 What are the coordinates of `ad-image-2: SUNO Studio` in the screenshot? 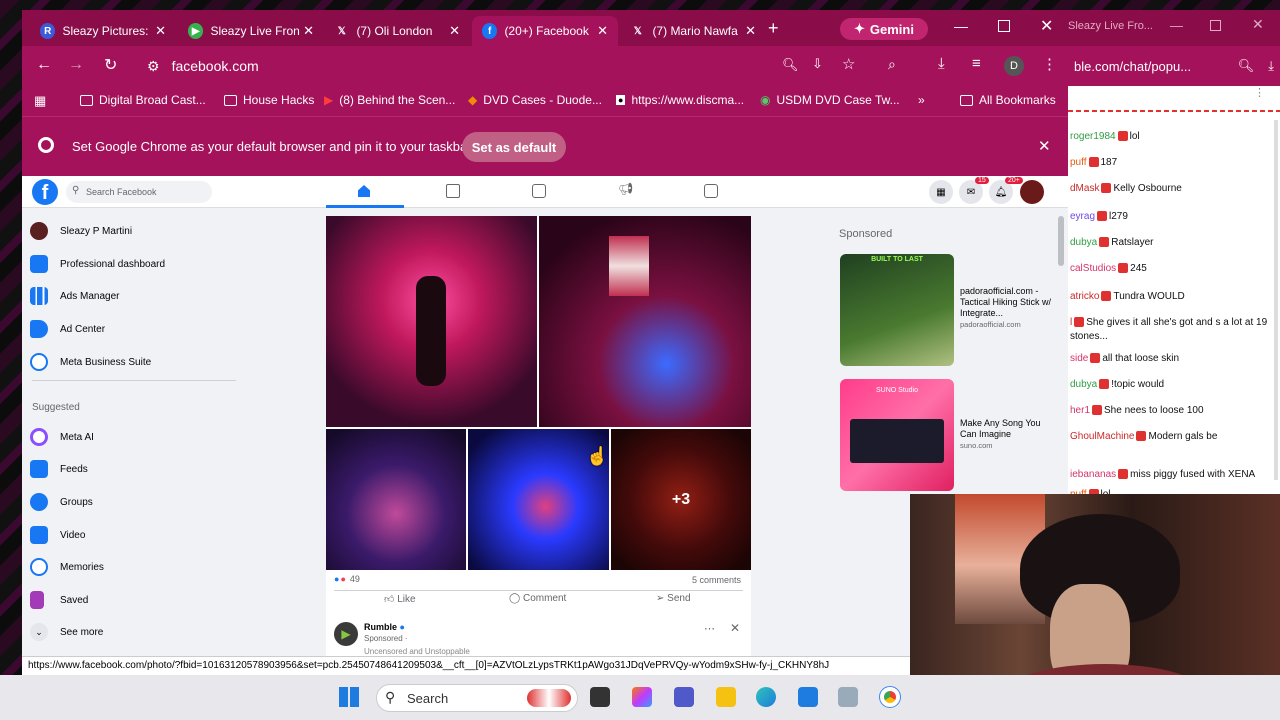 It's located at (897, 435).